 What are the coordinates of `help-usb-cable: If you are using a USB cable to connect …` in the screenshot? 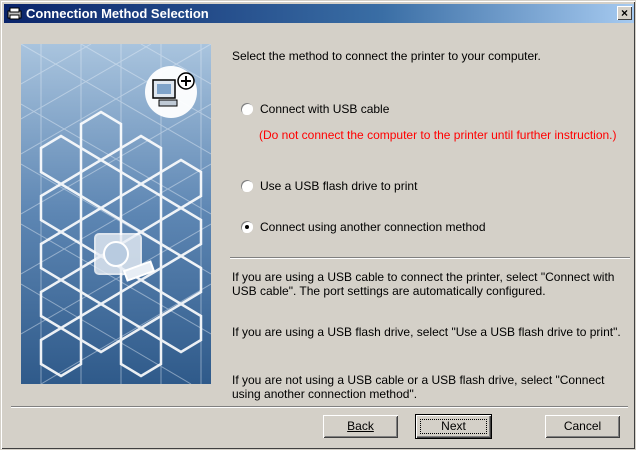 It's located at (423, 284).